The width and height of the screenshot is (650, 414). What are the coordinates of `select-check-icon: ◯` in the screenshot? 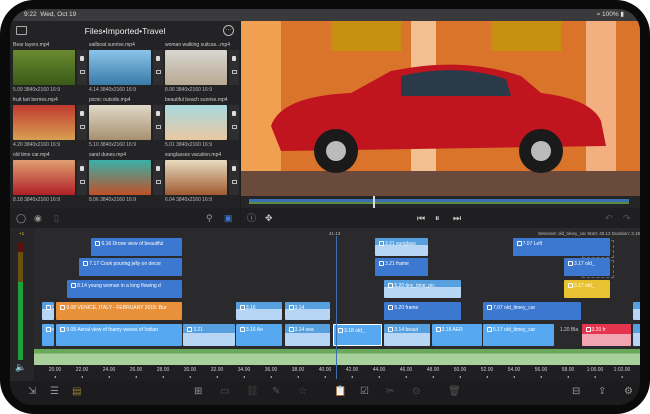 It's located at (21, 218).